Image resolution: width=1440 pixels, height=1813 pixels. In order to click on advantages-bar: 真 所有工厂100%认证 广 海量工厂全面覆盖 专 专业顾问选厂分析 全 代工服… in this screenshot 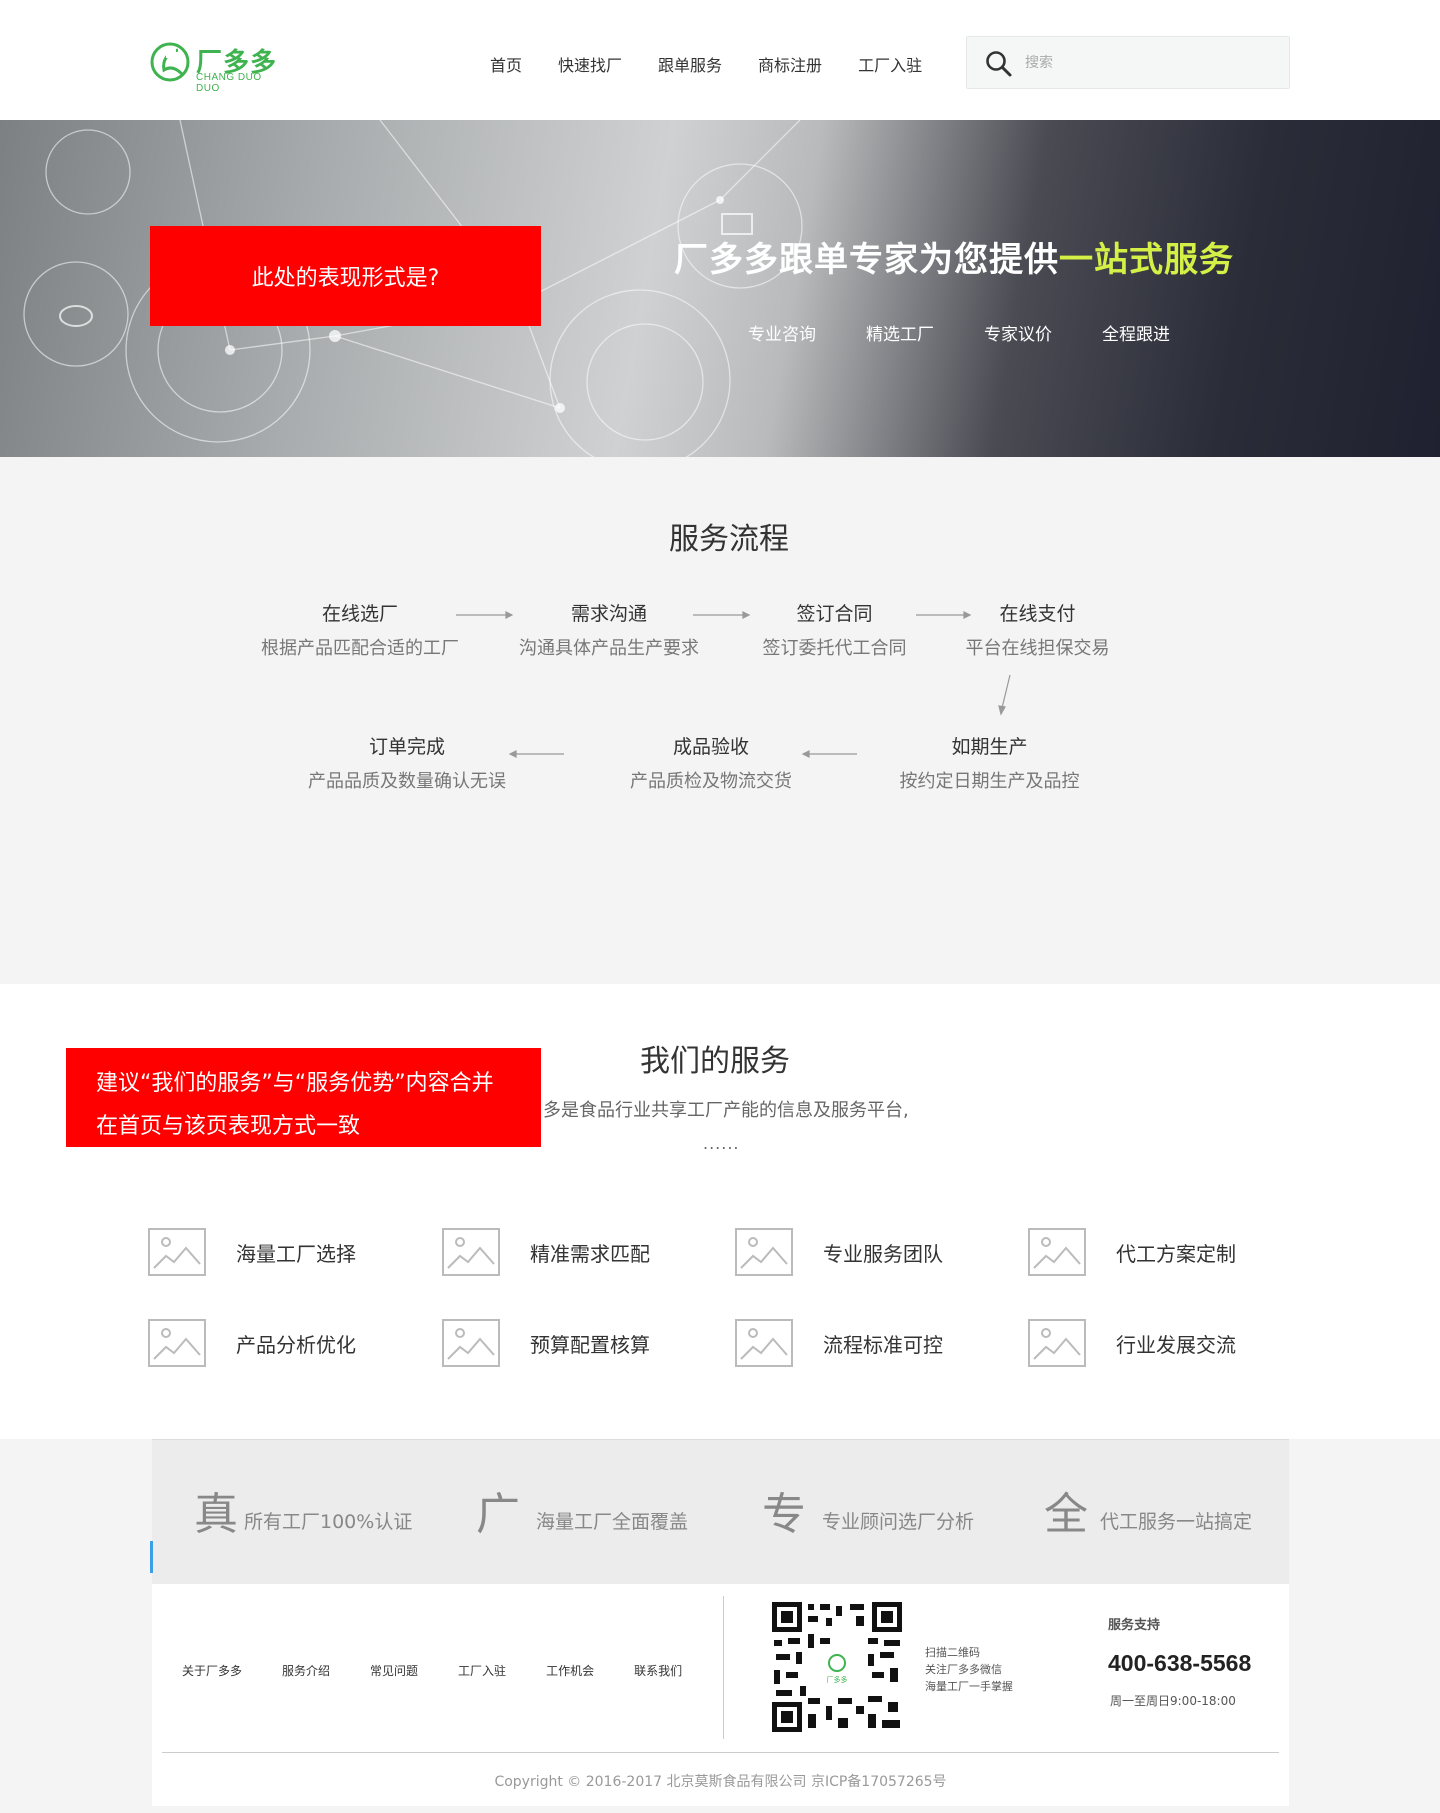, I will do `click(720, 1511)`.